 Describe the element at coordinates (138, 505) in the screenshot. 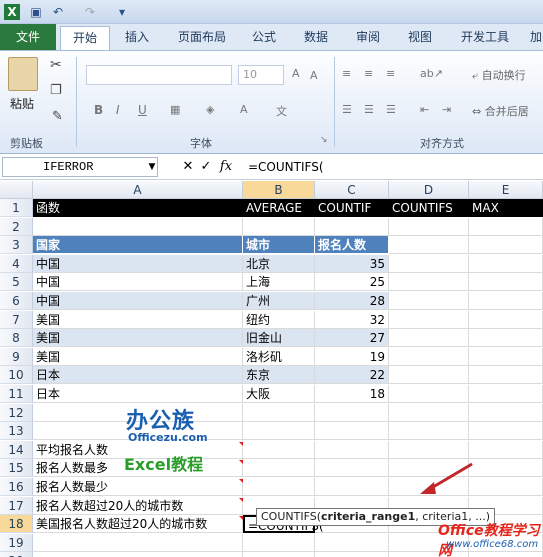

I see `question-cell: 报名人数超过20人的城市数` at that location.